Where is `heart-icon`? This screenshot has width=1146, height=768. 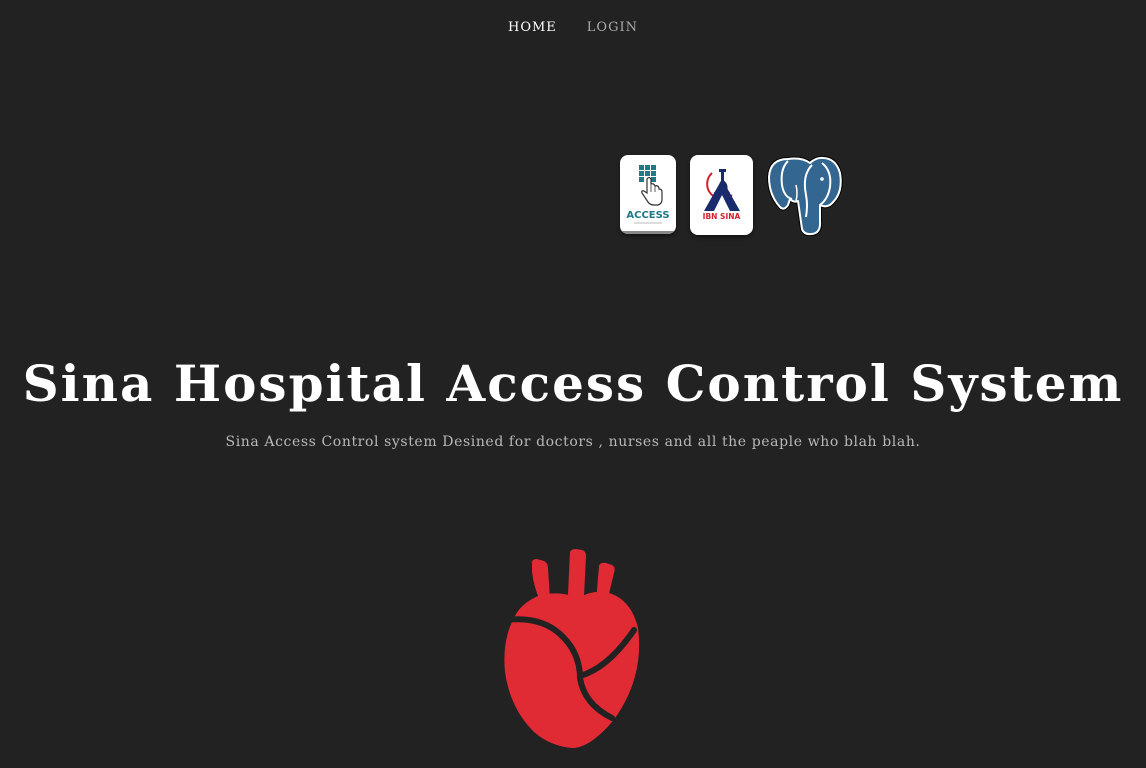
heart-icon is located at coordinates (571, 648).